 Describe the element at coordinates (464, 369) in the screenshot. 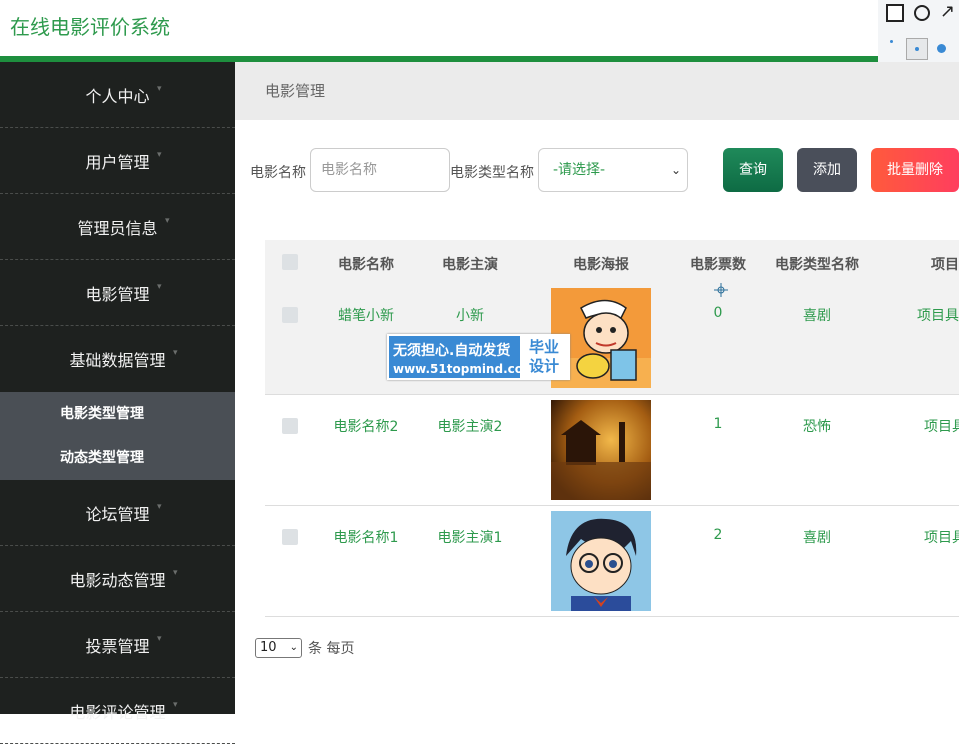

I see `watermark-url: www.51topmind.com` at that location.